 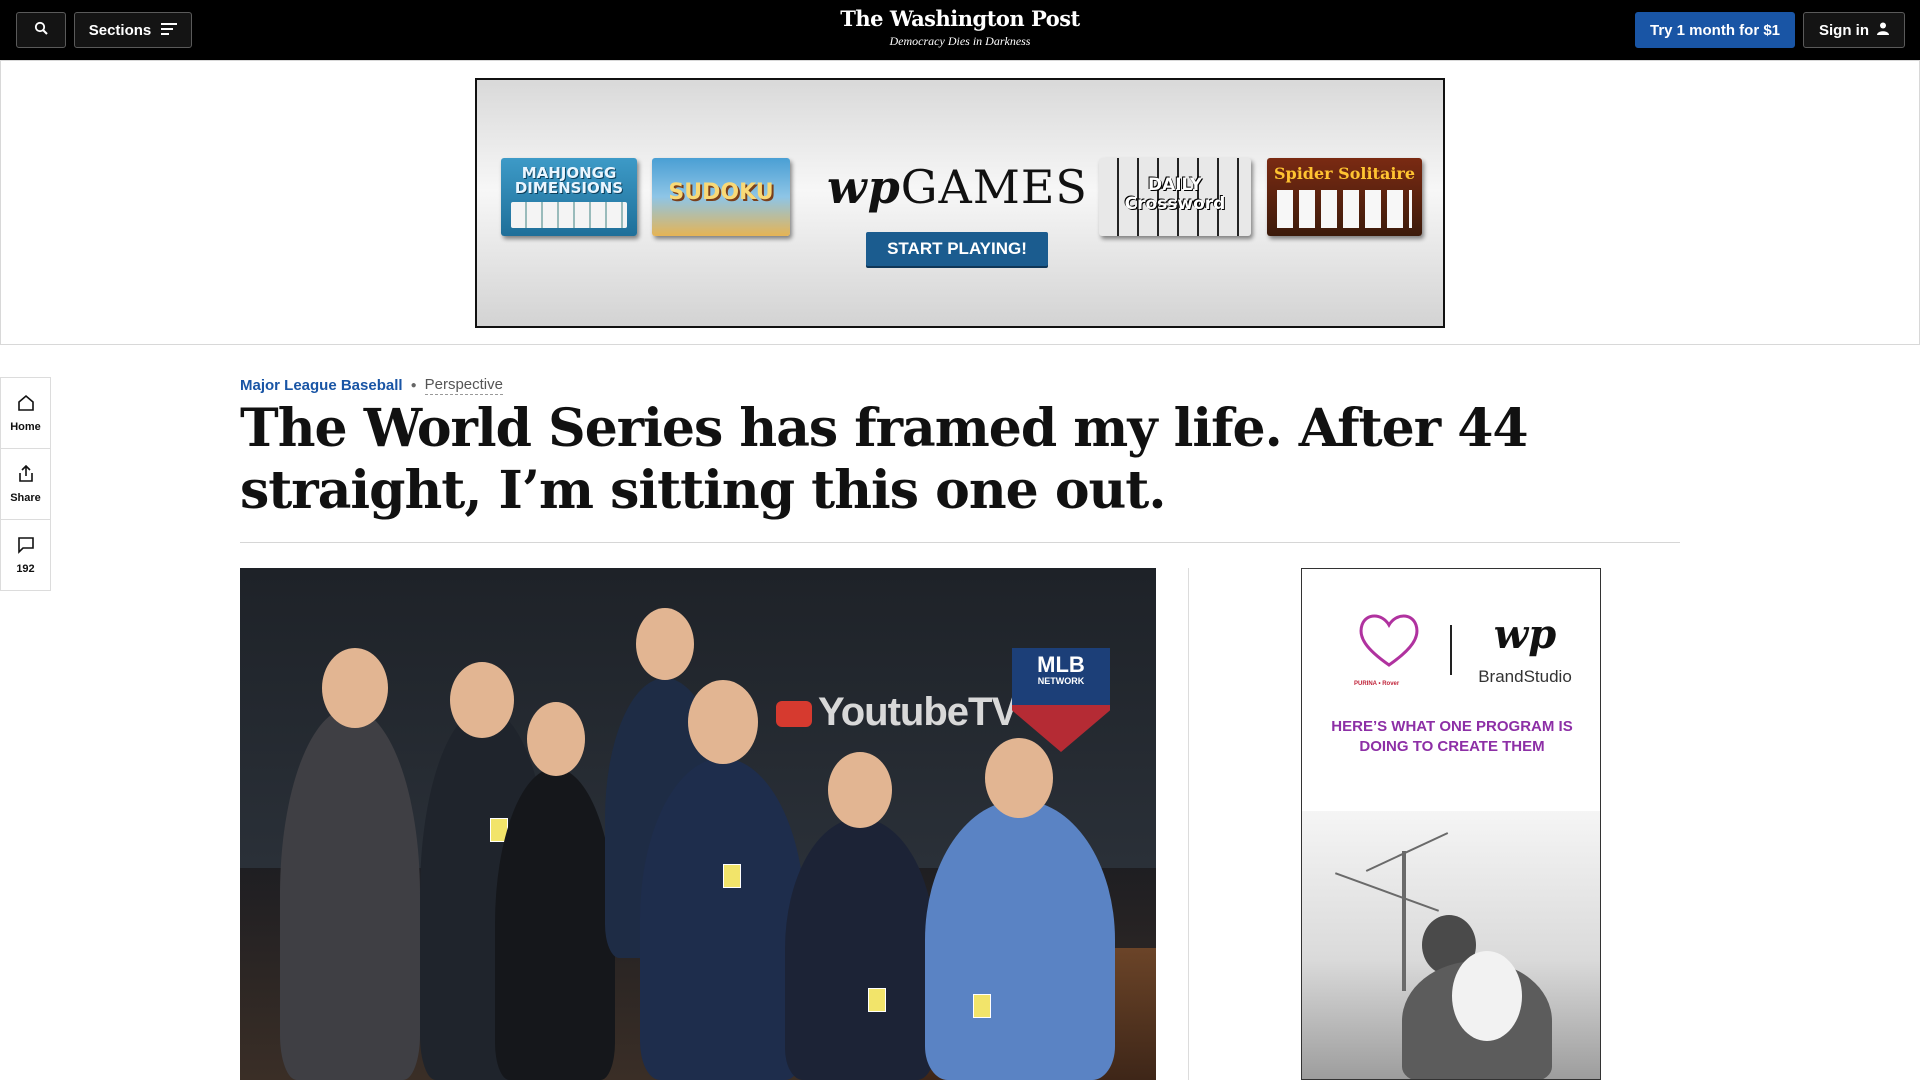 What do you see at coordinates (26, 404) in the screenshot?
I see `home-icon` at bounding box center [26, 404].